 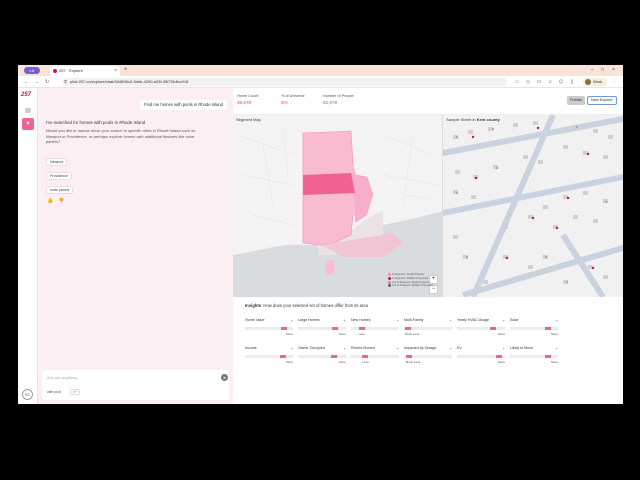 What do you see at coordinates (361, 320) in the screenshot?
I see `insight-label: New Homes` at bounding box center [361, 320].